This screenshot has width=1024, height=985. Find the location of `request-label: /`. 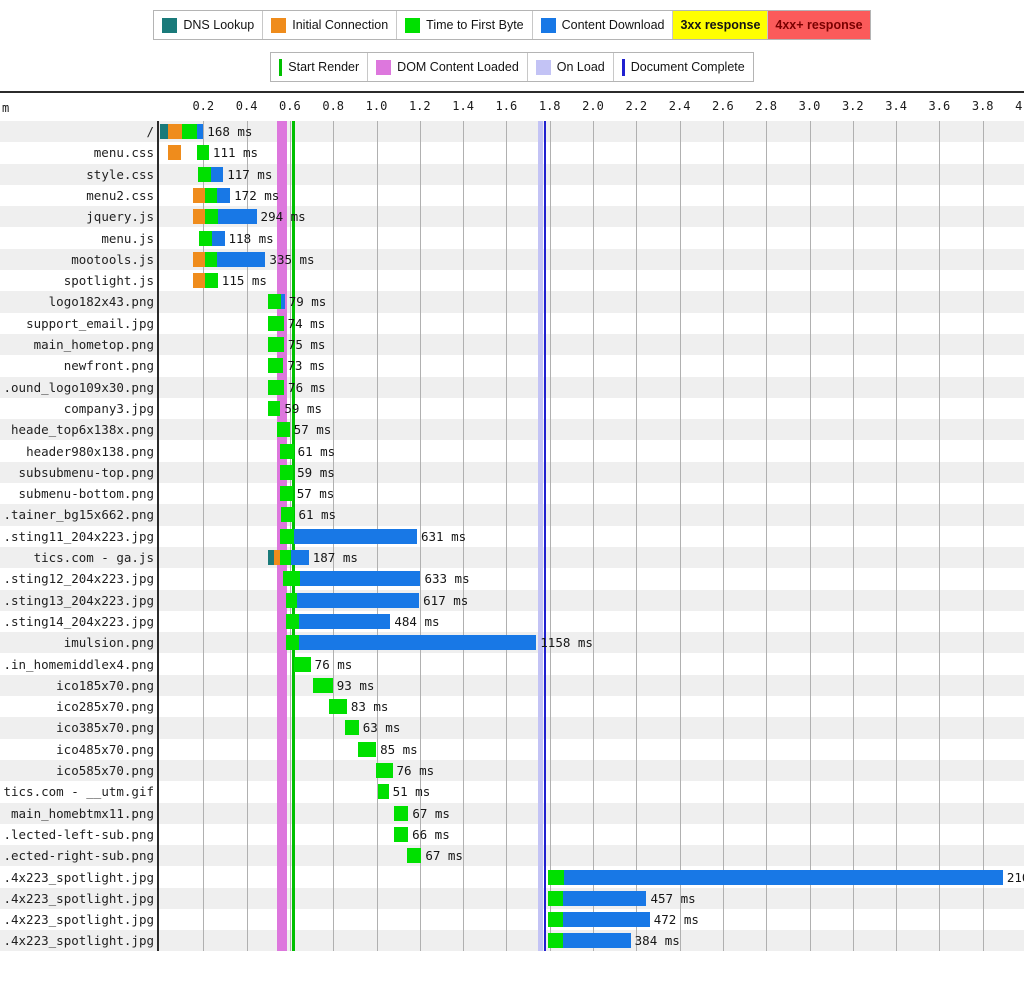

request-label: / is located at coordinates (78, 131).